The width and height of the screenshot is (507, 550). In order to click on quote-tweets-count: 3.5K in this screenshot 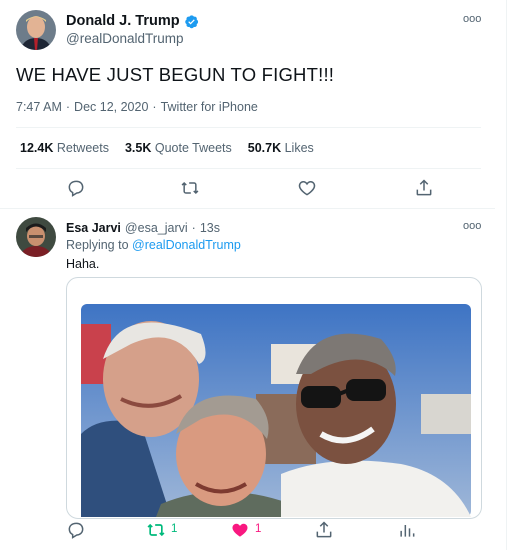, I will do `click(138, 148)`.